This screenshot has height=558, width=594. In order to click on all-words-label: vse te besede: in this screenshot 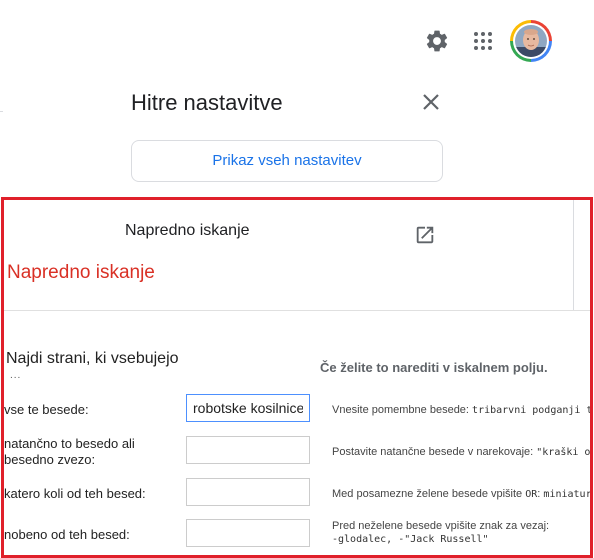, I will do `click(46, 409)`.